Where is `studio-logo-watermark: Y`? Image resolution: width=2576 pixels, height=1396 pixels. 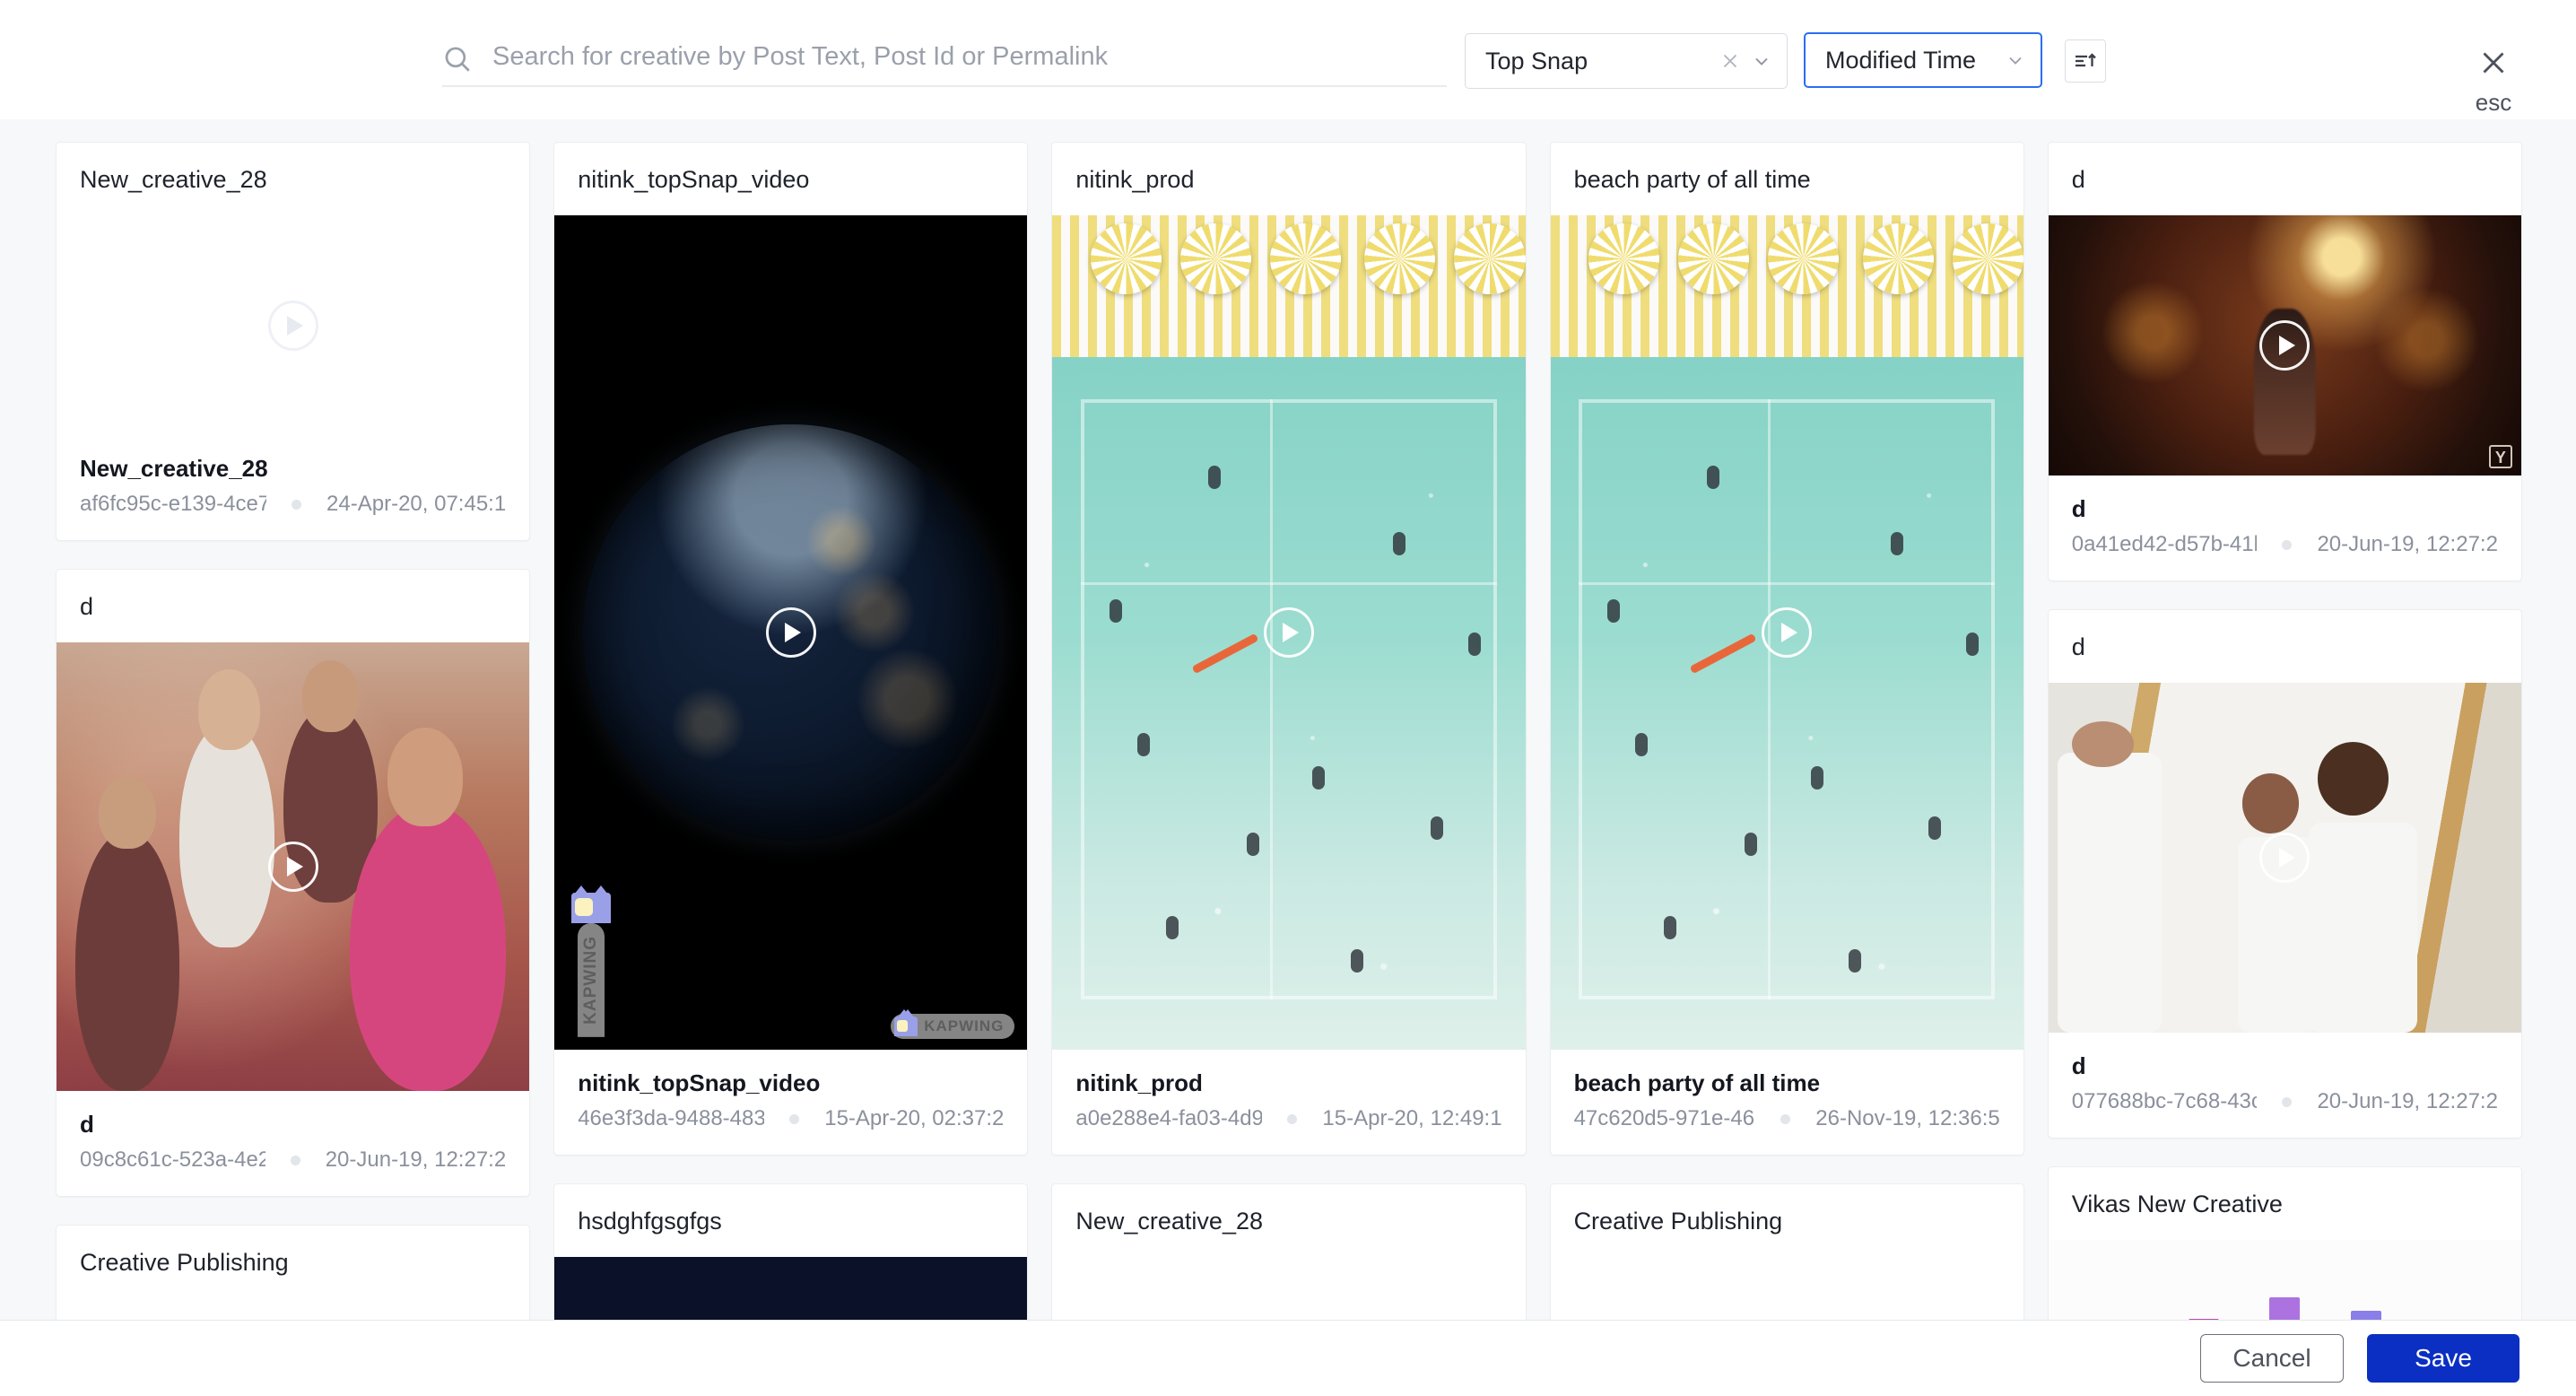
studio-logo-watermark: Y is located at coordinates (2500, 456).